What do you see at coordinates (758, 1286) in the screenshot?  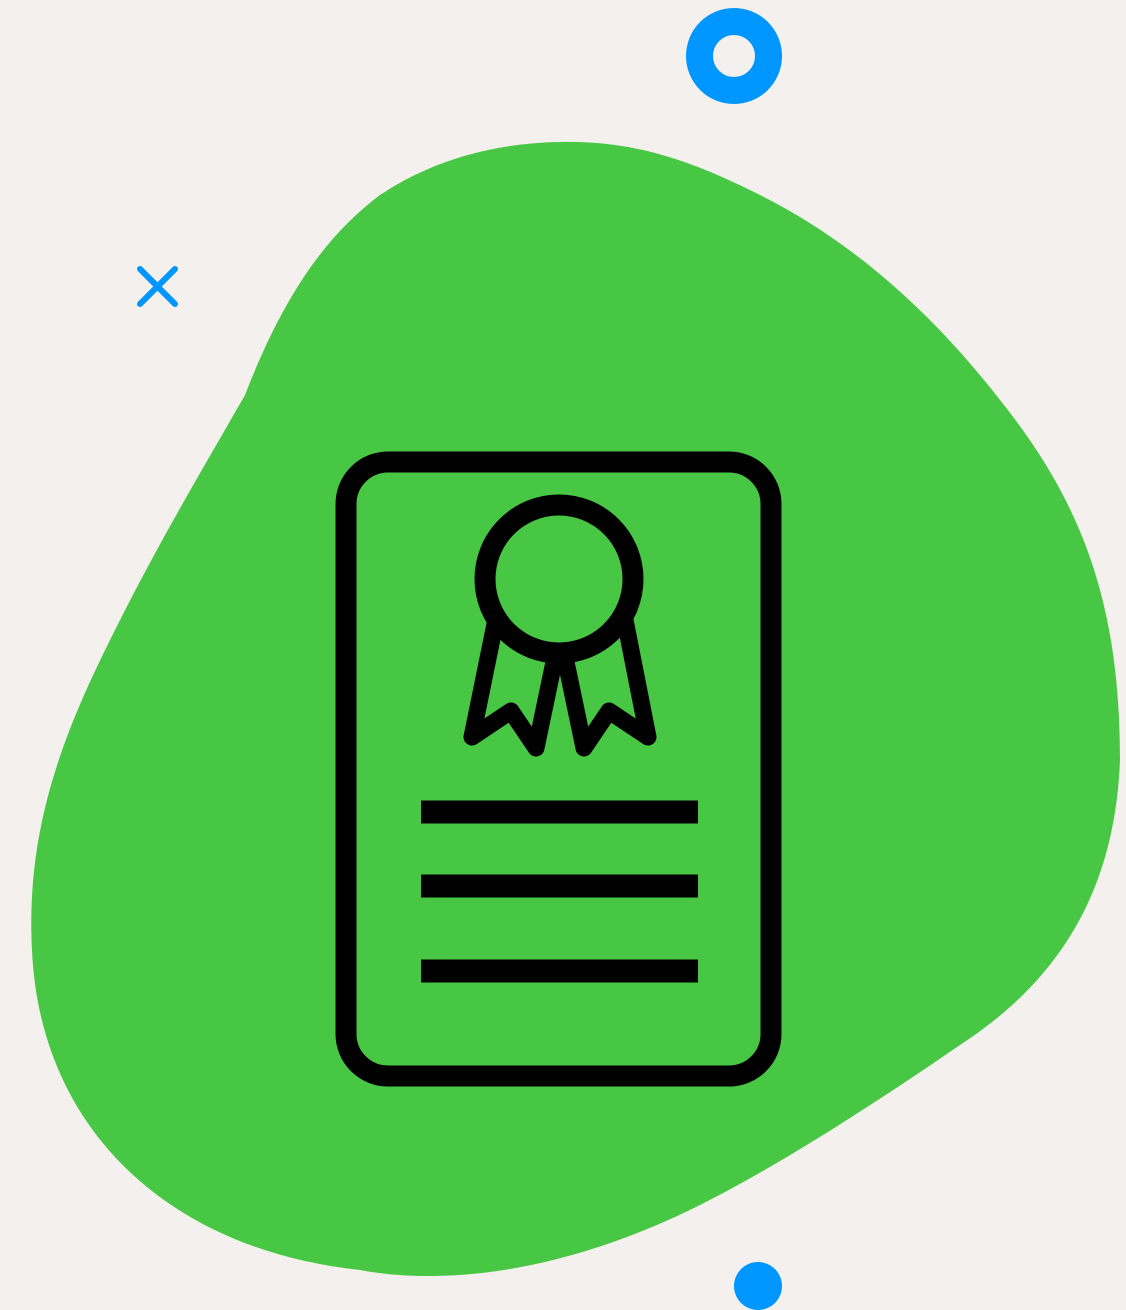 I see `dot-icon` at bounding box center [758, 1286].